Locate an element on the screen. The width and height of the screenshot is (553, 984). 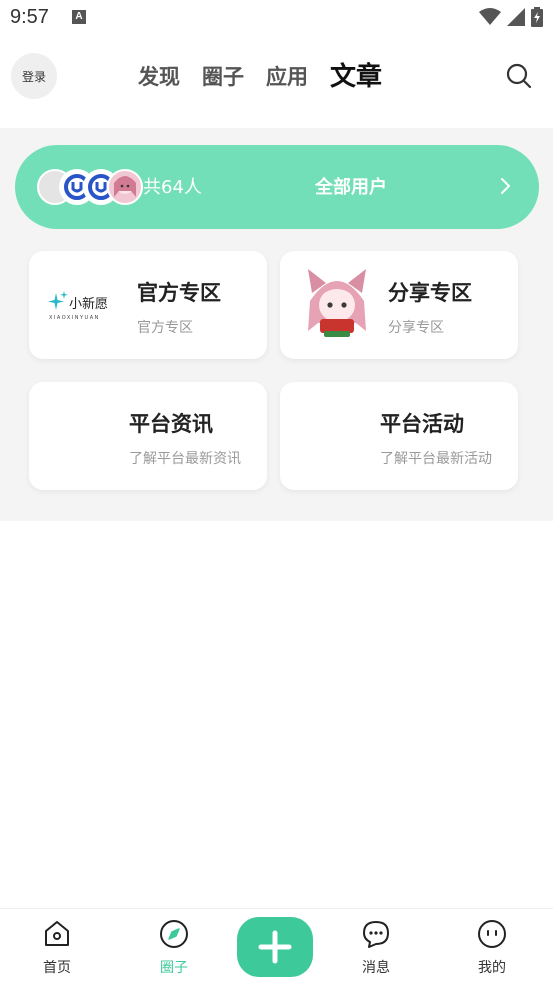
xiaoxinyuan-logo: 小新愿 XIAOXINYUAN is located at coordinates (83, 307).